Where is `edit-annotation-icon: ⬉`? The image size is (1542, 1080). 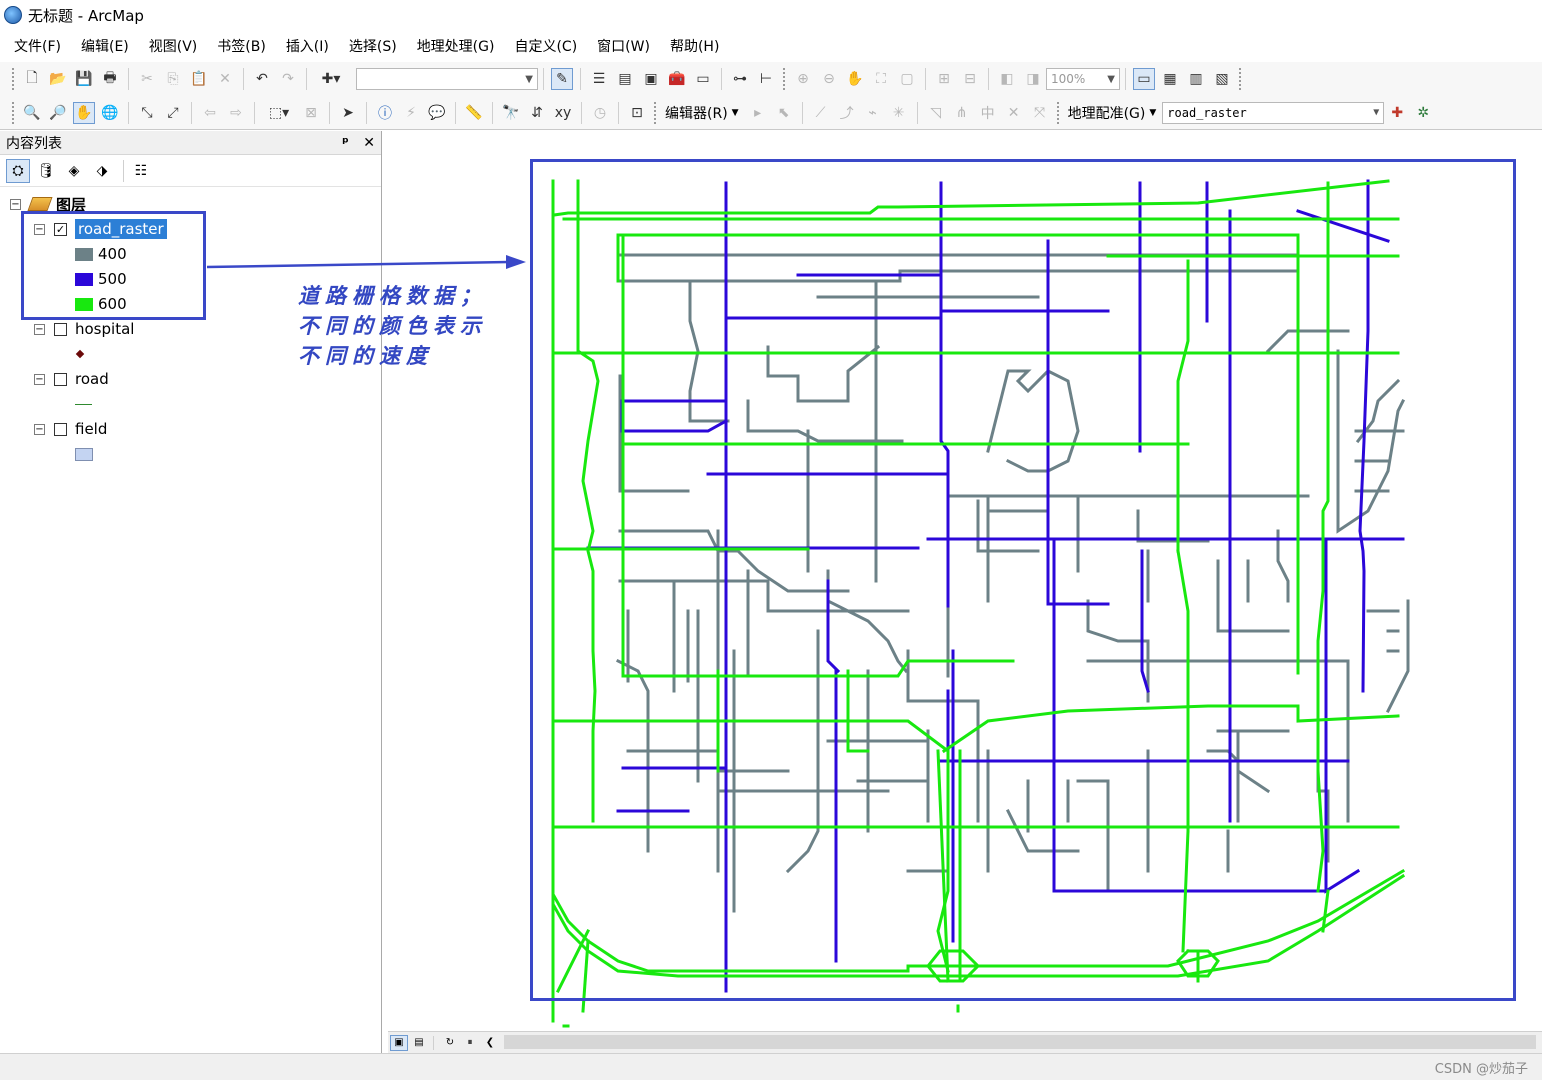 edit-annotation-icon: ⬉ is located at coordinates (784, 113).